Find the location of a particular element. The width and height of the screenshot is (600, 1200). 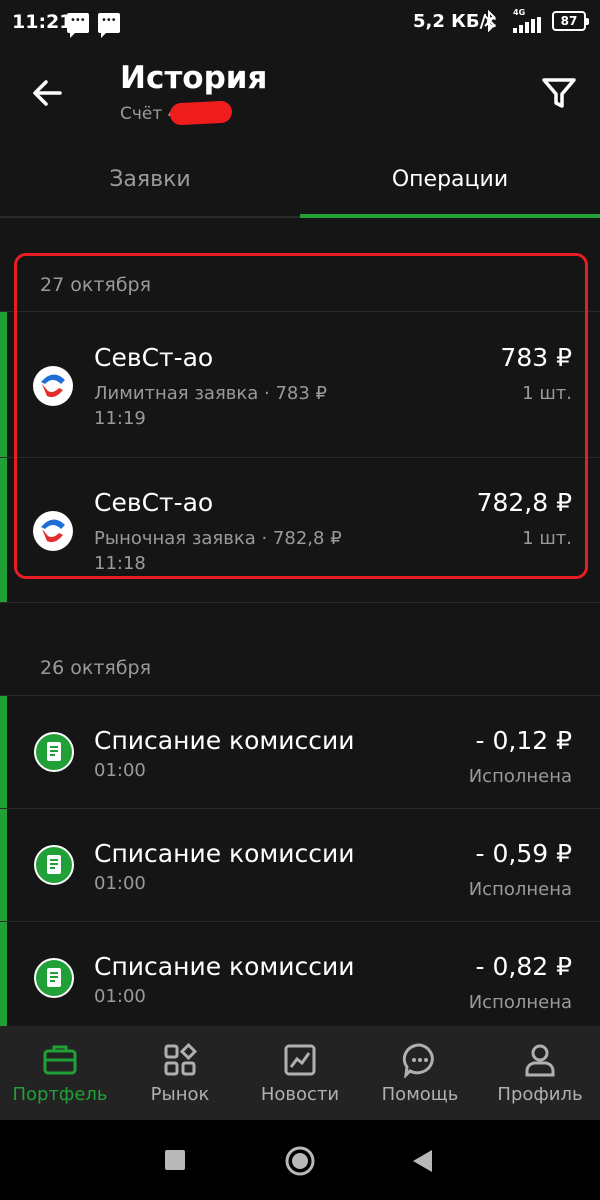

briefcase-icon is located at coordinates (60, 1060).